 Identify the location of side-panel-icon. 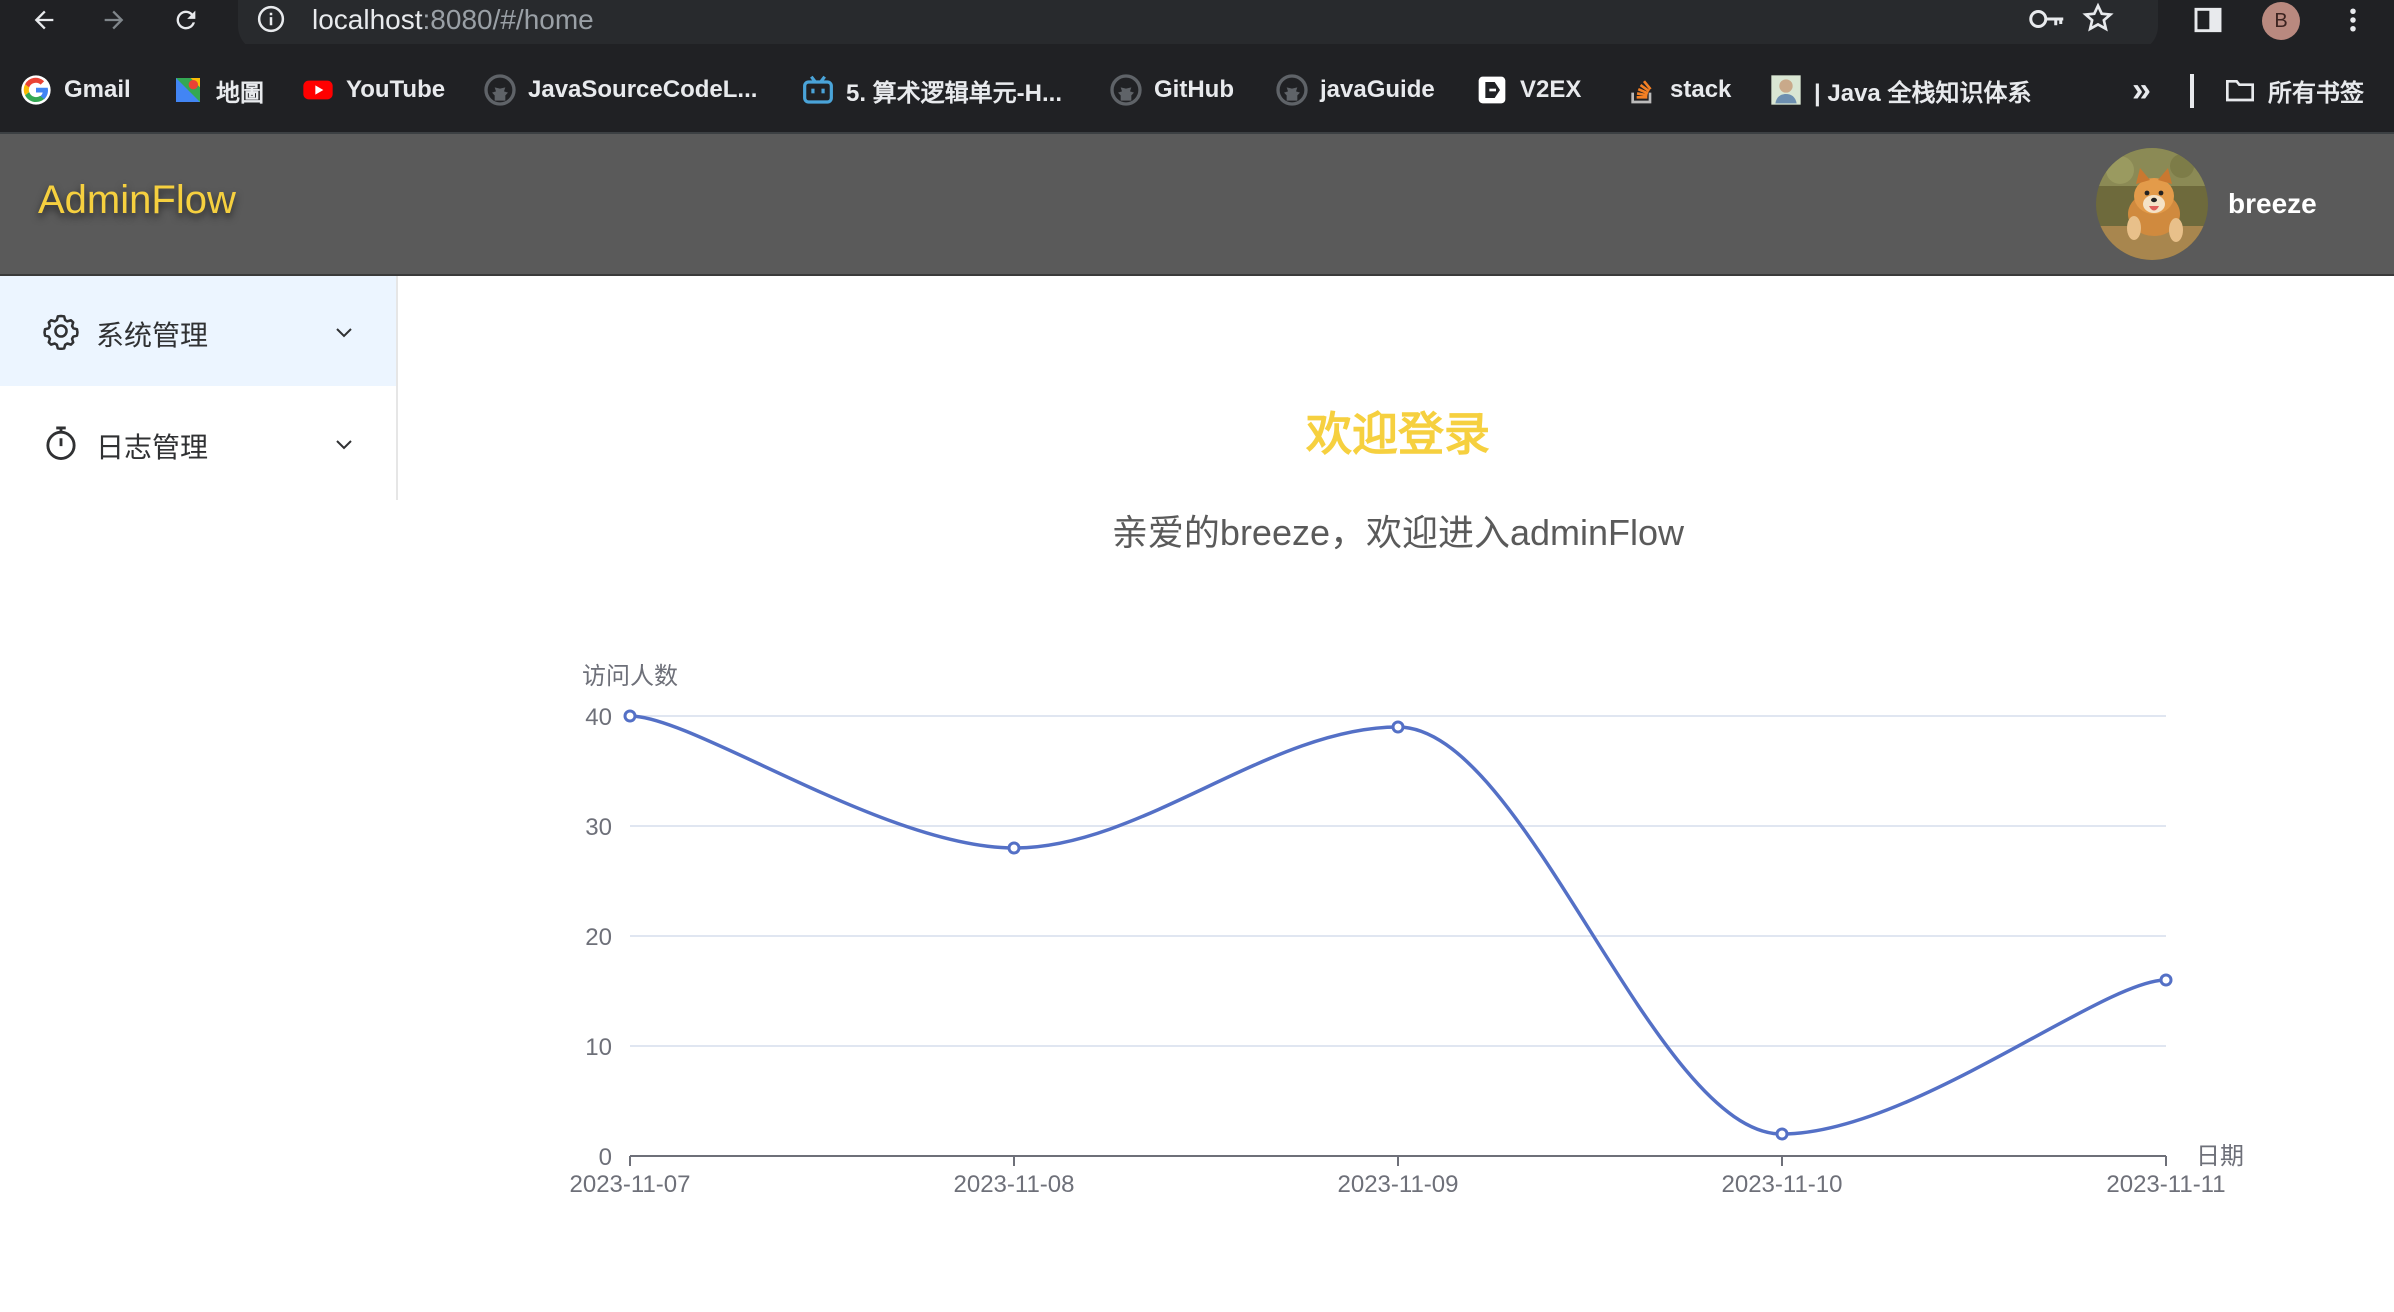
(2208, 20).